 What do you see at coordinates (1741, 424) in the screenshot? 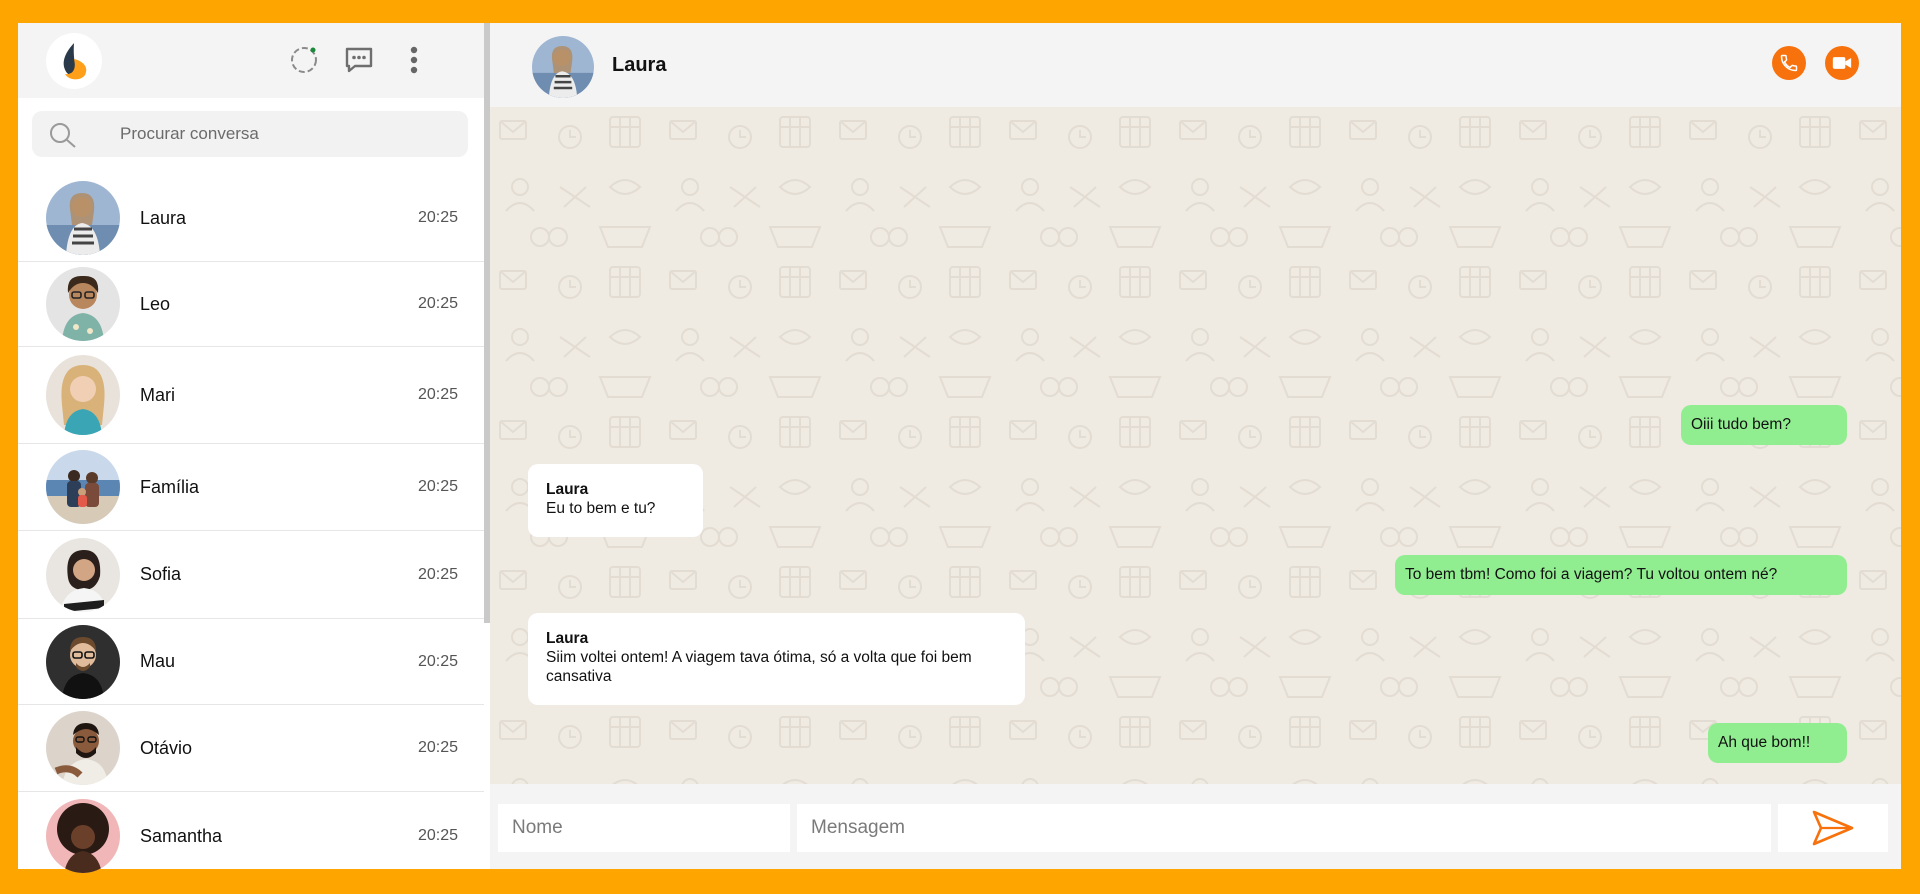
I see `message-text: Oiii tudo bem?` at bounding box center [1741, 424].